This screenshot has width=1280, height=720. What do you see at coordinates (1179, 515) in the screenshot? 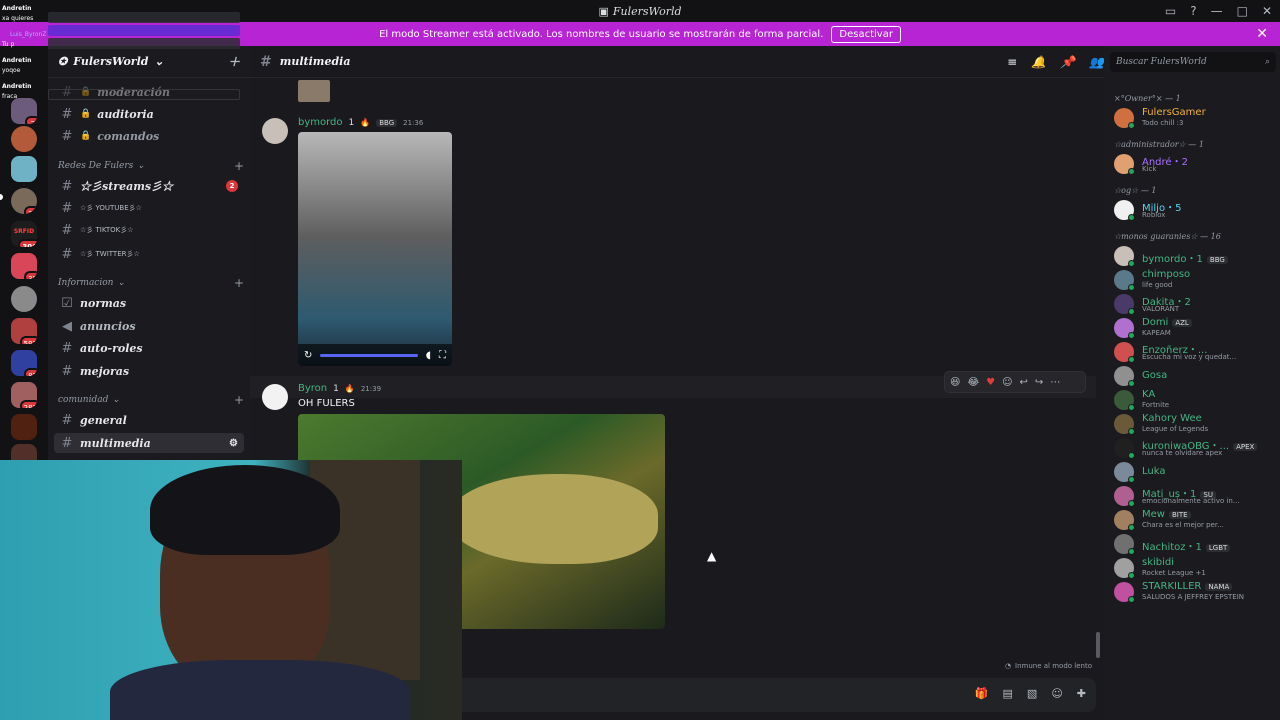
I see `role-tag: BITE` at bounding box center [1179, 515].